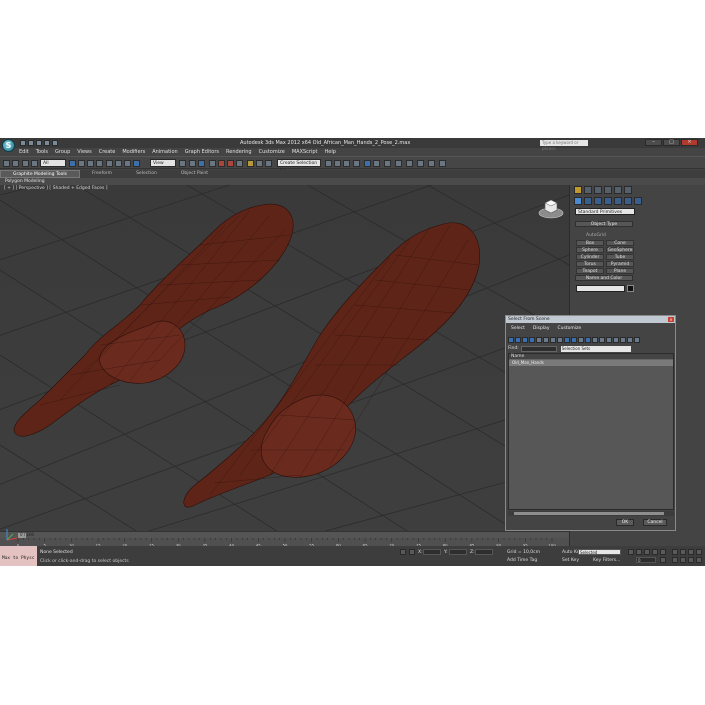 The width and height of the screenshot is (705, 705). I want to click on next-frame-icon, so click(655, 552).